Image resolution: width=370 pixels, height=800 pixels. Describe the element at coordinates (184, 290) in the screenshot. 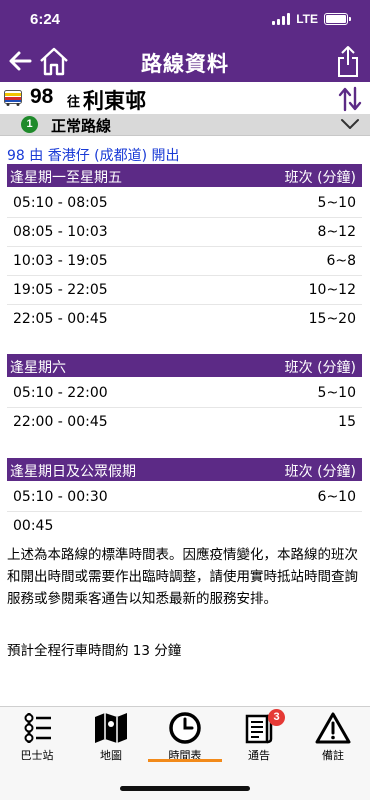

I see `schedule-row: 19:05 - 22:05 10~12` at that location.